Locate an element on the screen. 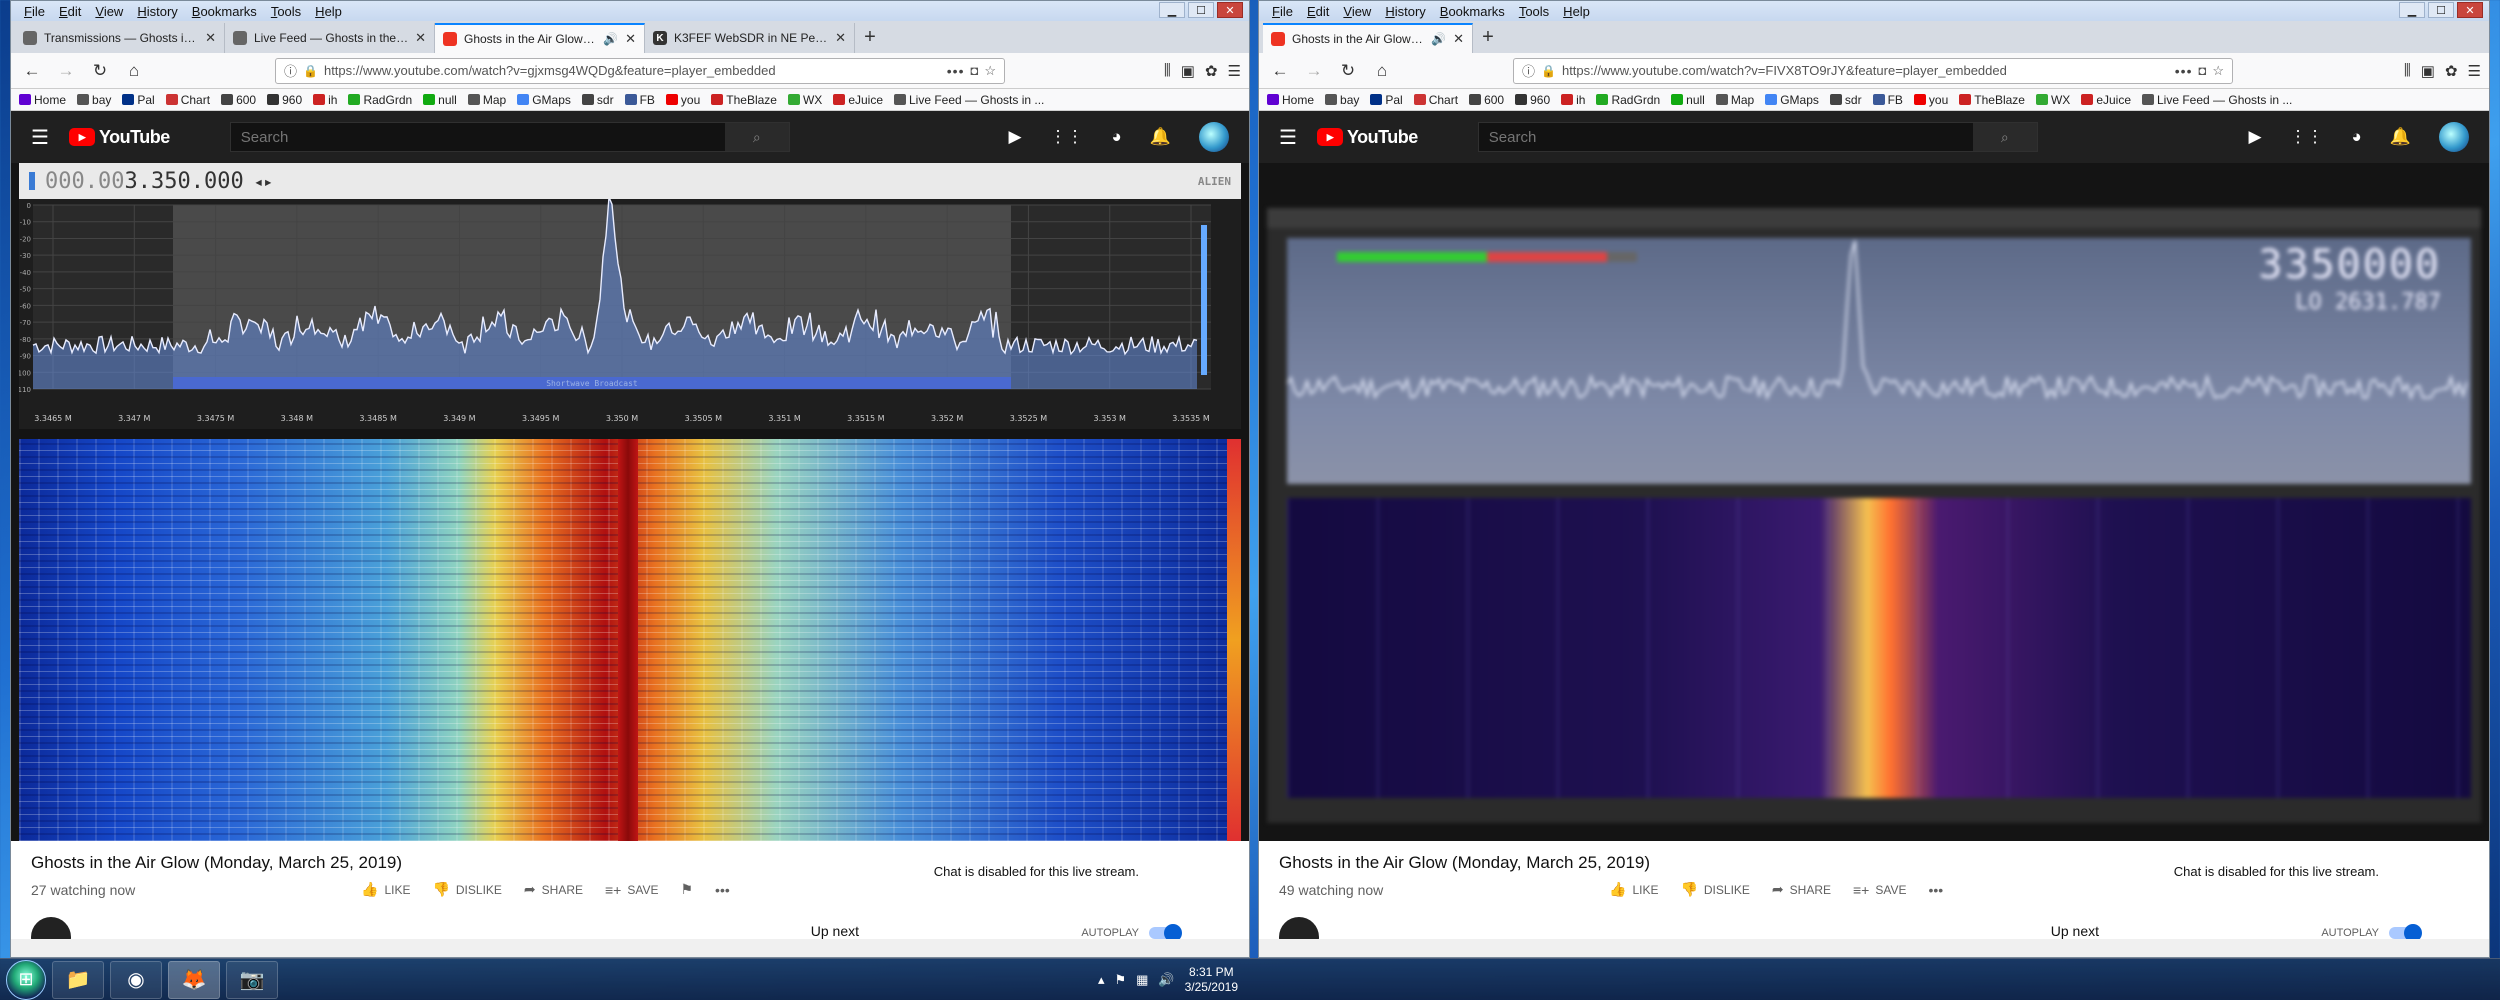  bookmark-map: Map is located at coordinates (1734, 100).